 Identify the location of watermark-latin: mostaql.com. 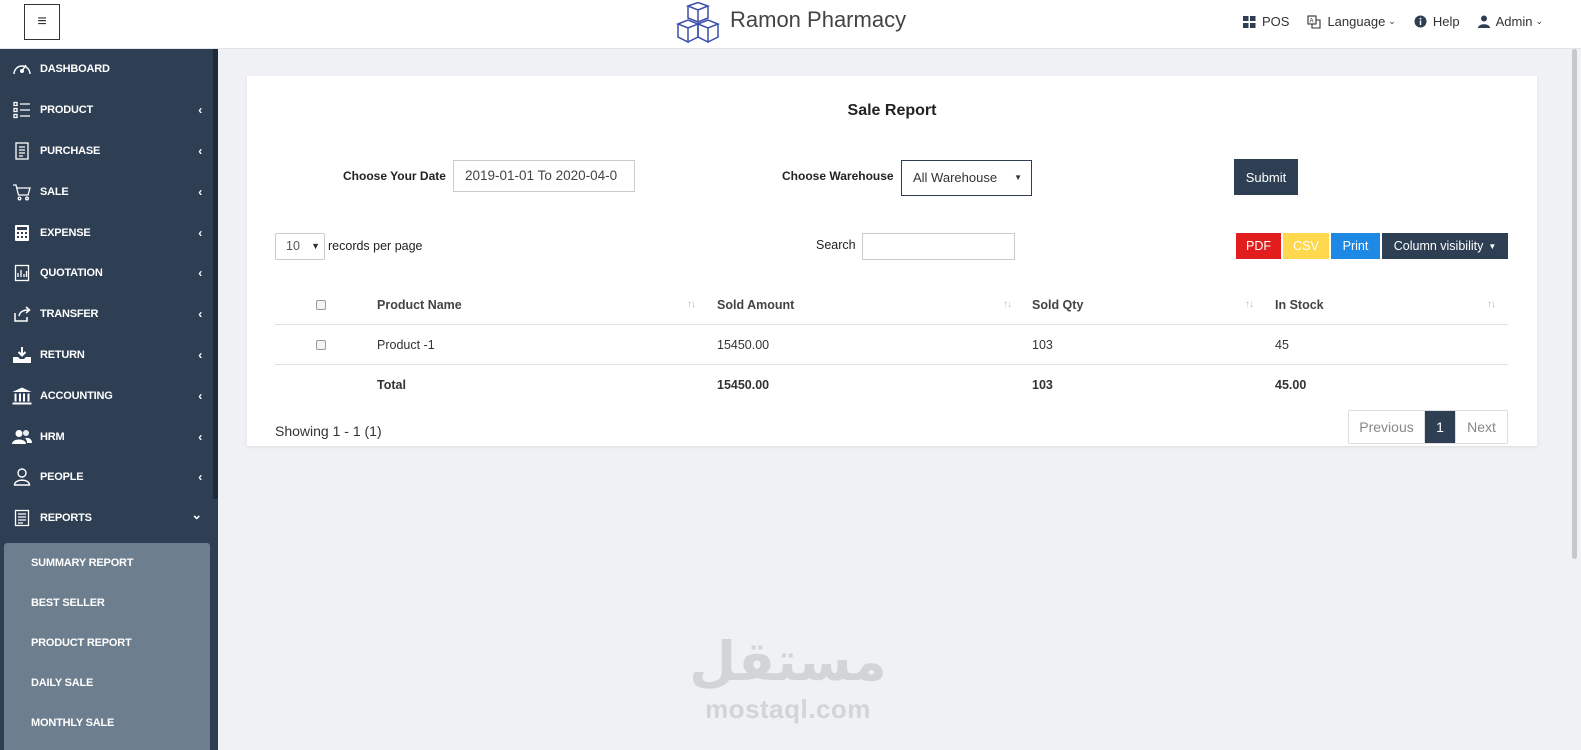
(788, 709).